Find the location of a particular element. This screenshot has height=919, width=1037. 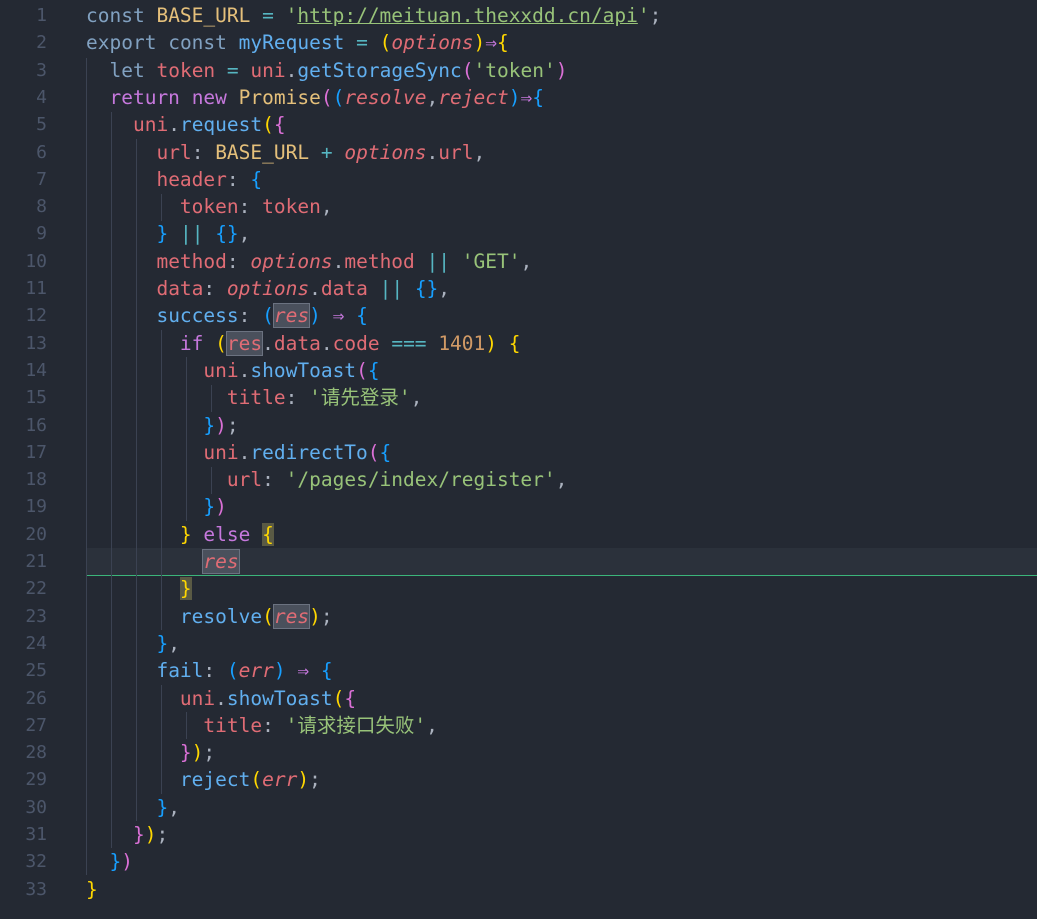

code-line: uni.redirectTo({ is located at coordinates (297, 452).